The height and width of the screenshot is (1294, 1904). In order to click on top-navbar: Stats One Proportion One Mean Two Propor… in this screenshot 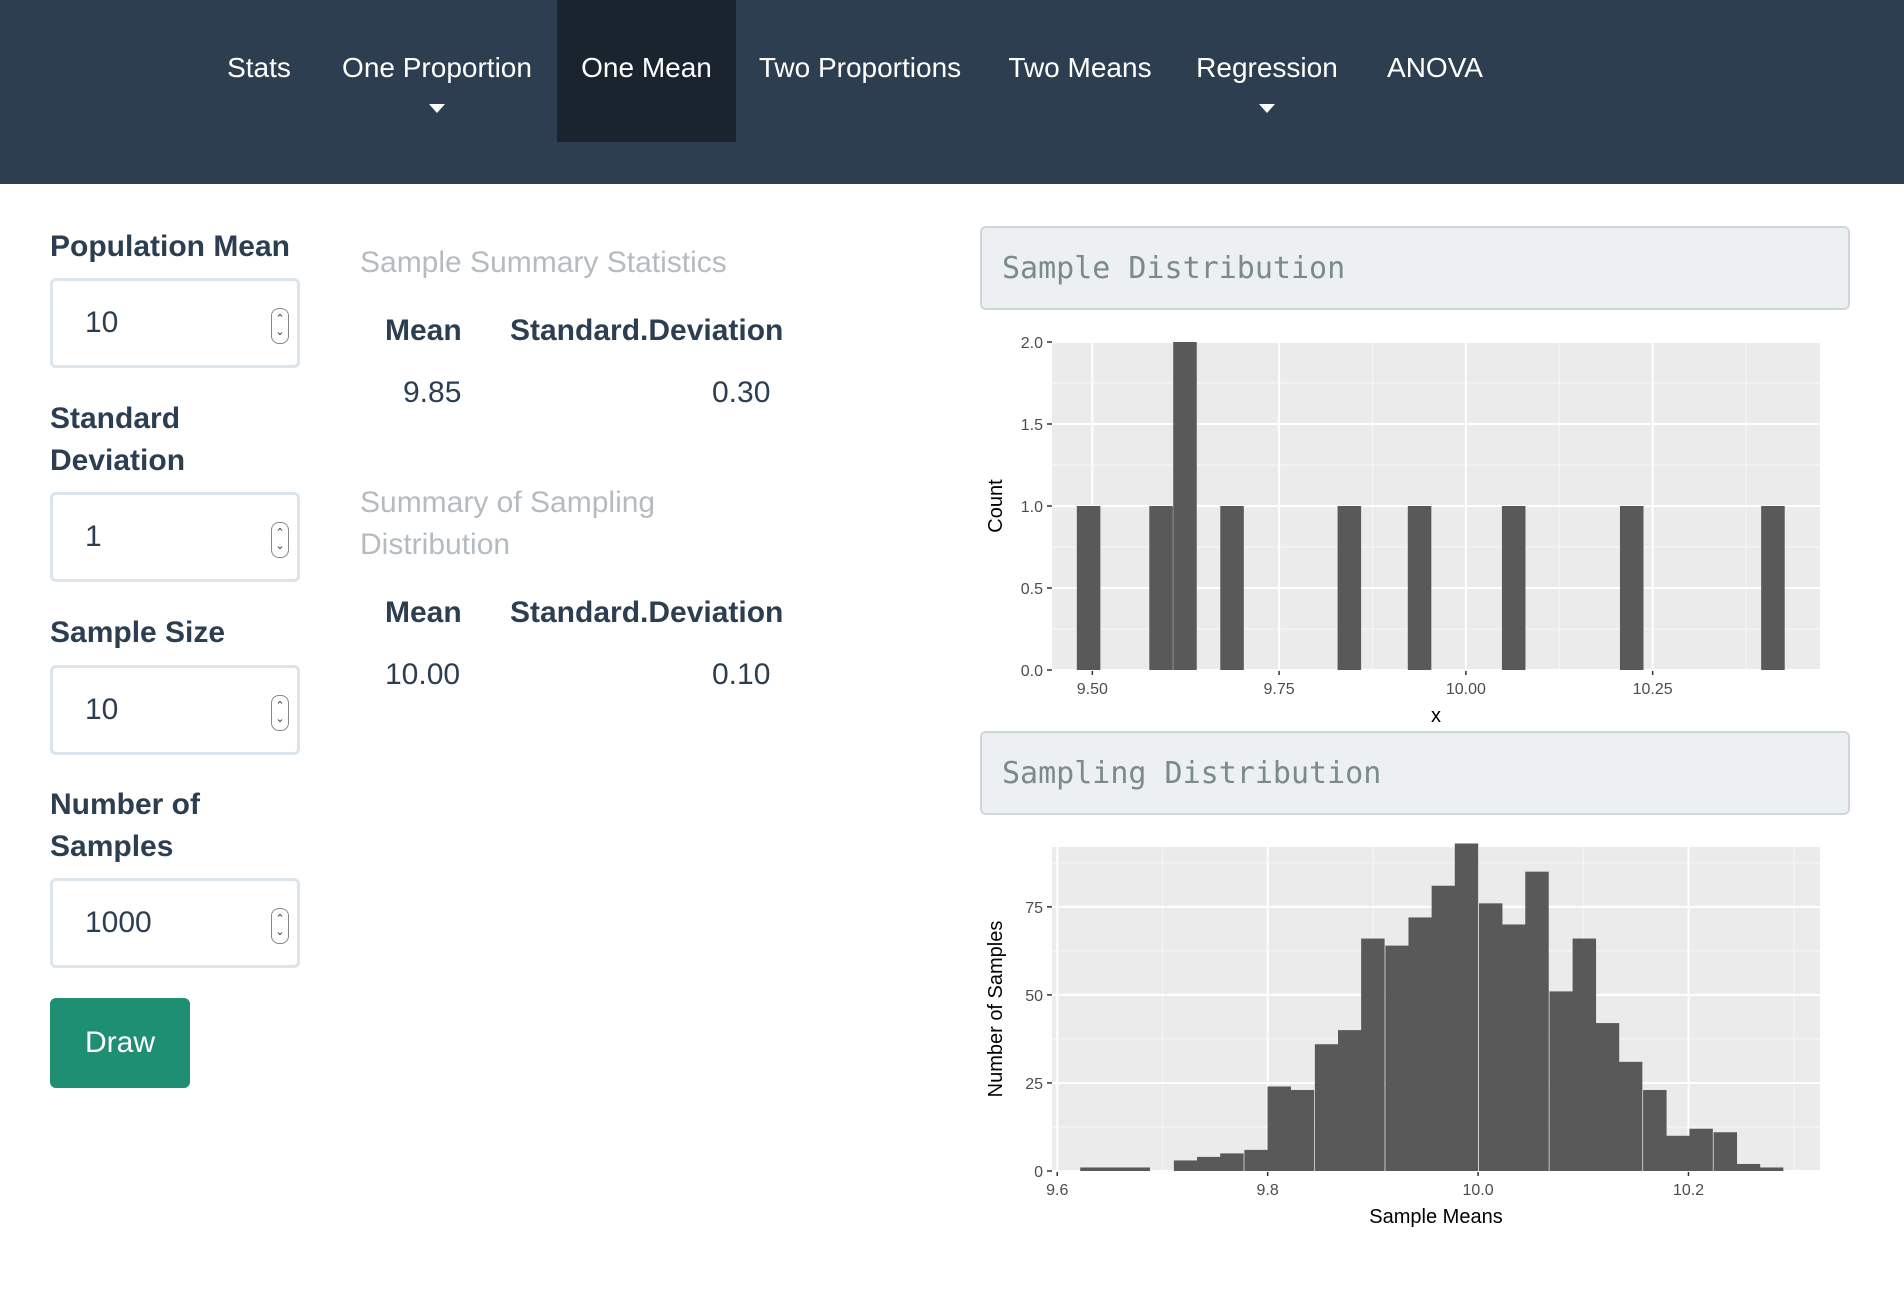, I will do `click(952, 92)`.